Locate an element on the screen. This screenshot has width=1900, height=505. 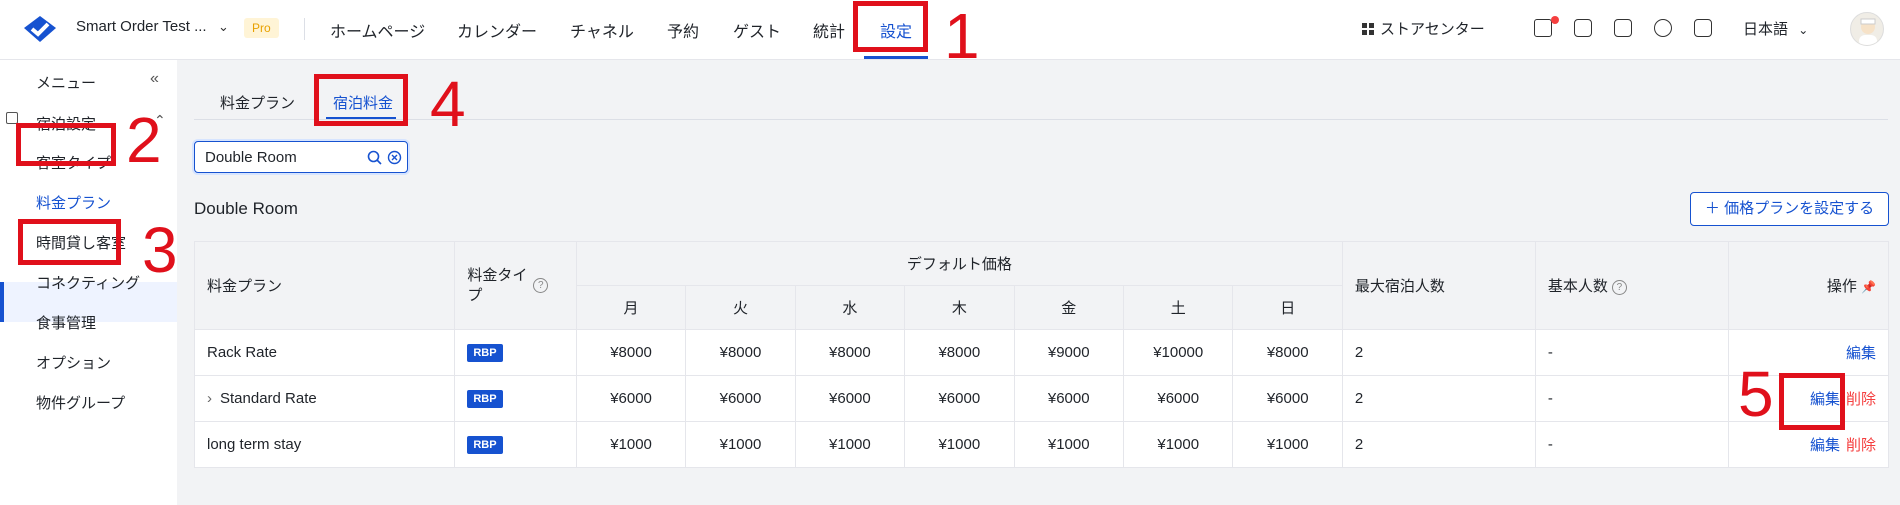
headset-icon is located at coordinates (1663, 28).